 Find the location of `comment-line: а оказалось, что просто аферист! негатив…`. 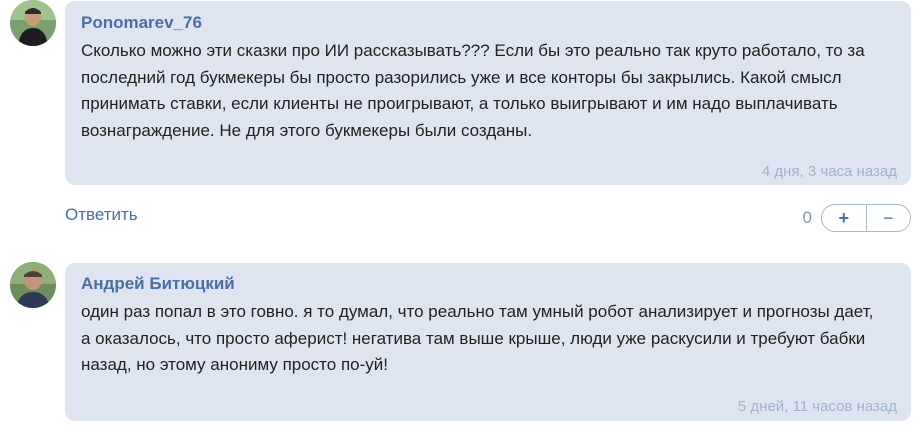

comment-line: а оказалось, что просто аферист! негатив… is located at coordinates (473, 338).